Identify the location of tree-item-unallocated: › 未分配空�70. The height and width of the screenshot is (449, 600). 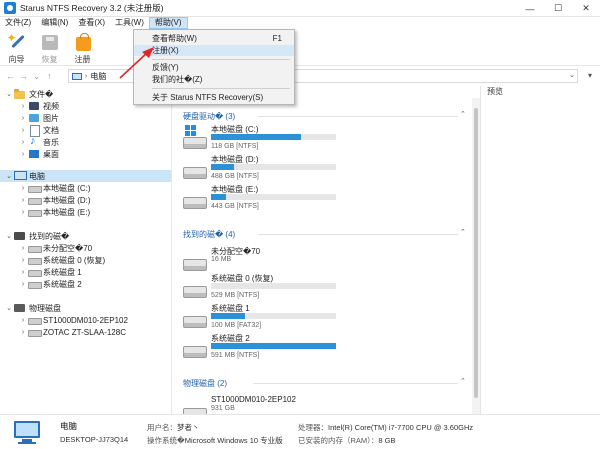
(55, 248).